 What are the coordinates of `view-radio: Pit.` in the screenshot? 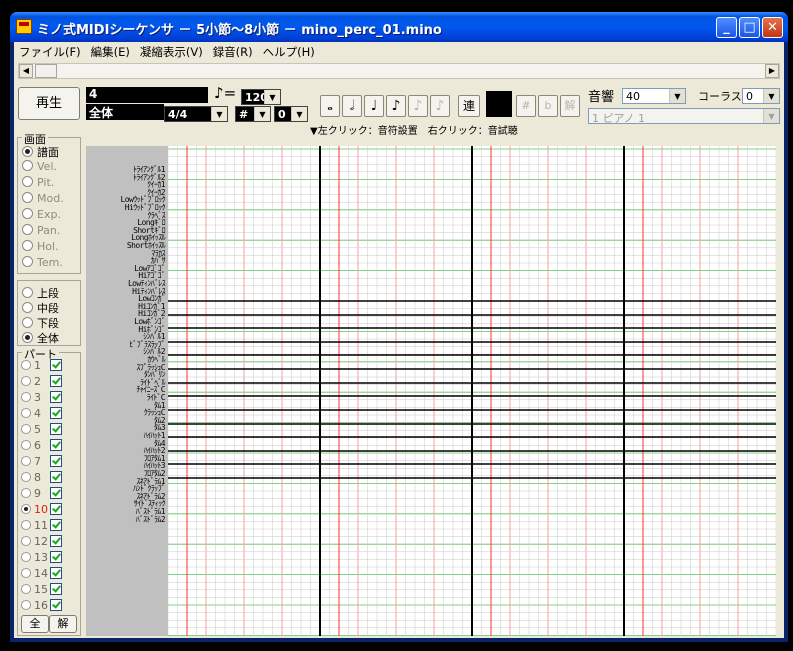 It's located at (38, 182).